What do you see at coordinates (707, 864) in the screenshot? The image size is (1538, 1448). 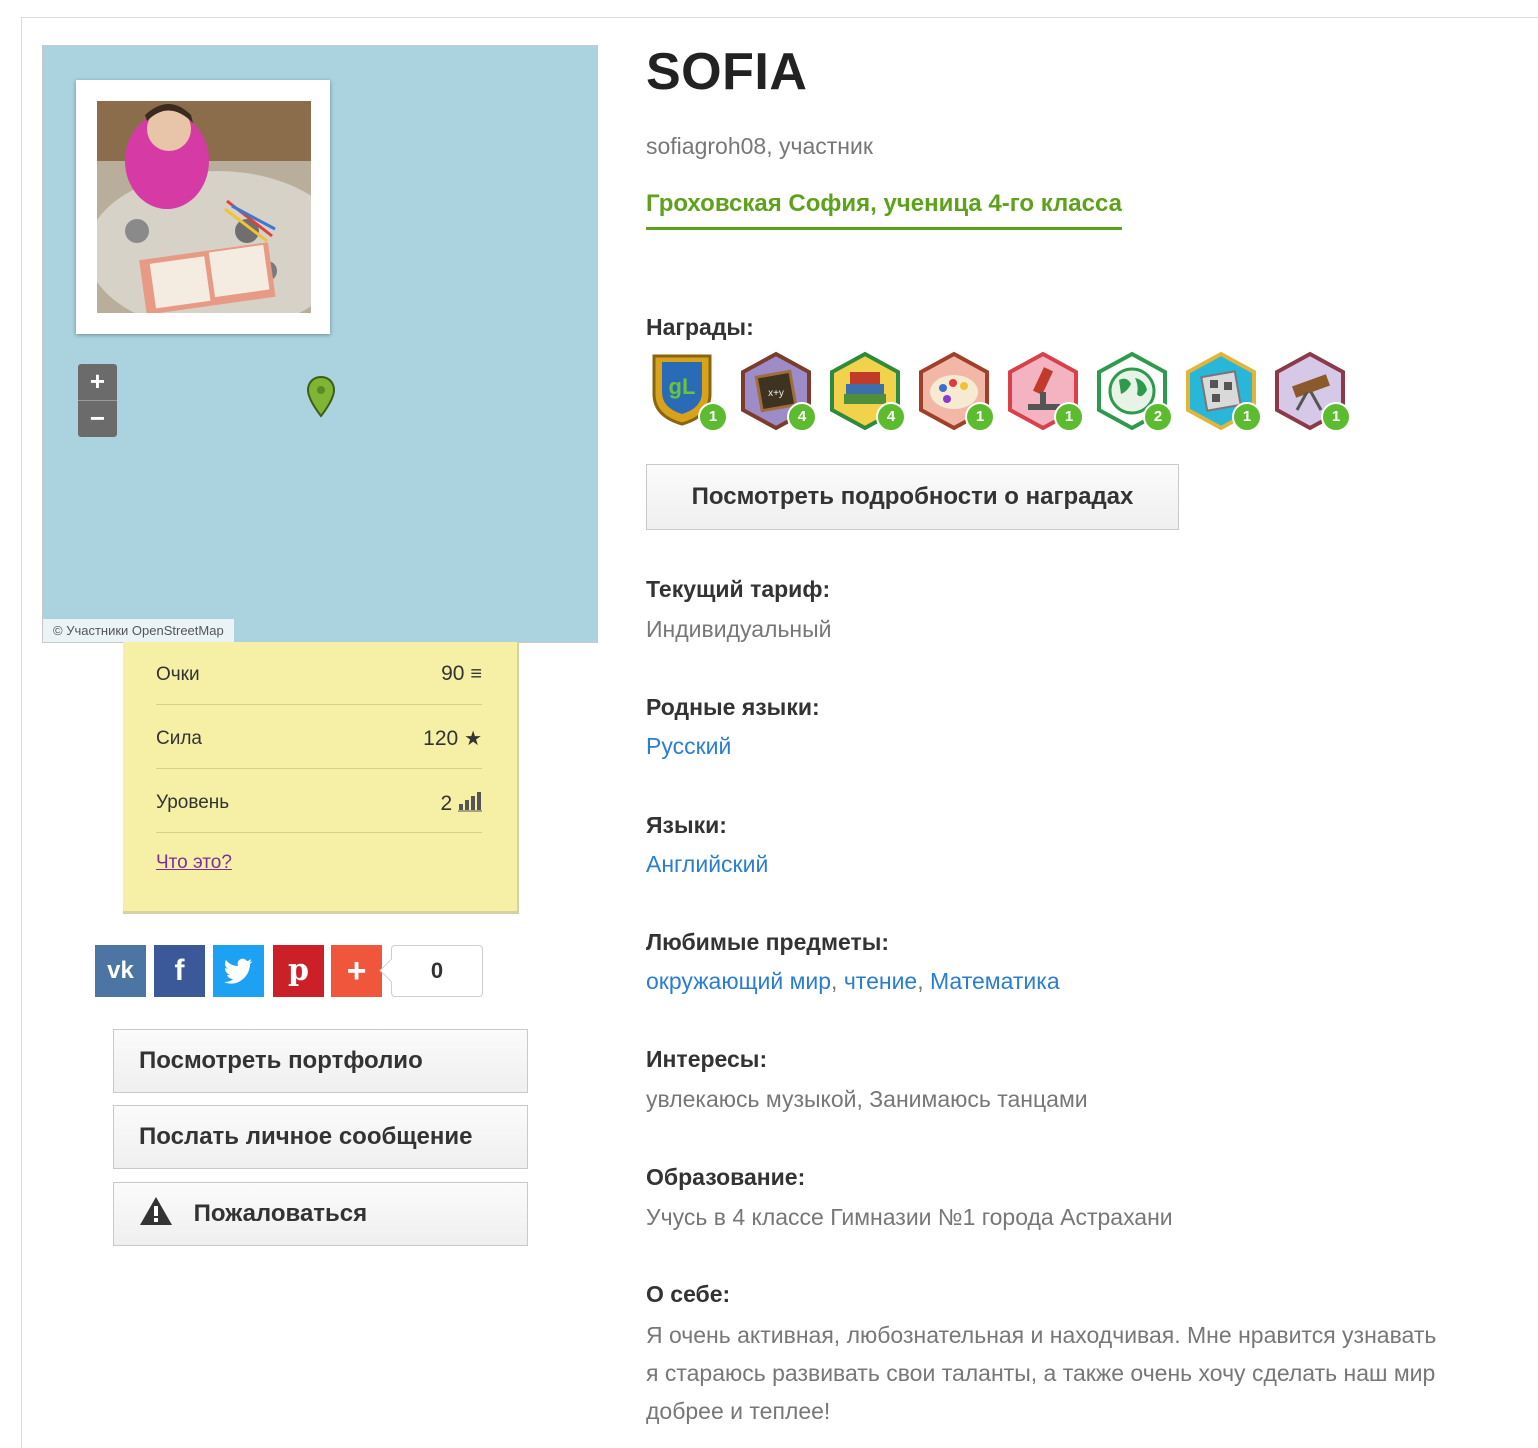 I see `language-link: Английский` at bounding box center [707, 864].